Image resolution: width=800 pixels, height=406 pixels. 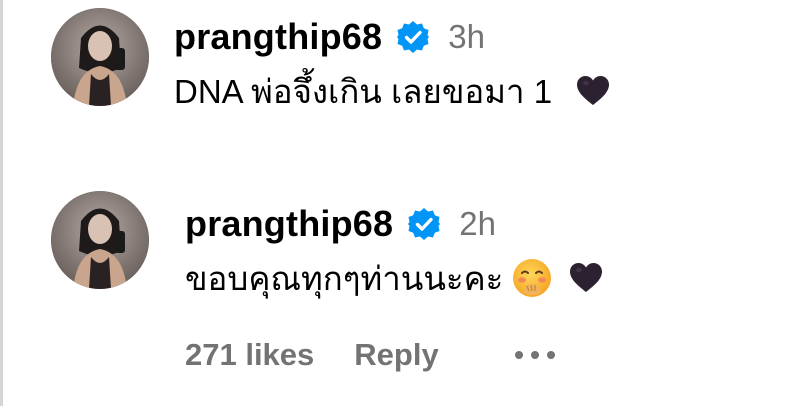 I want to click on comment-text: ขอบคุณทุกๆท่านนะคะ, so click(x=344, y=278).